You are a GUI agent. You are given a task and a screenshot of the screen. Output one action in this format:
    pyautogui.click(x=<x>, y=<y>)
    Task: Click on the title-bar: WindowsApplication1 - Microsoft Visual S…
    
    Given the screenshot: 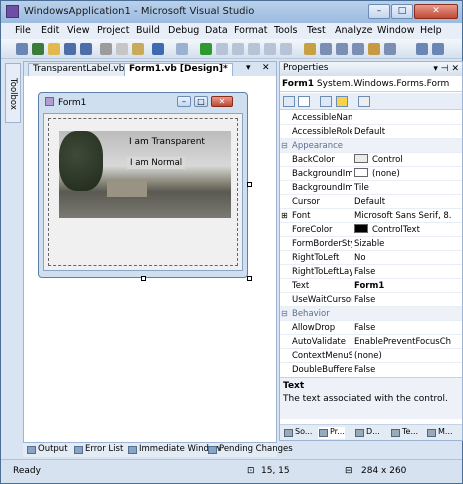 What is the action you would take?
    pyautogui.click(x=231, y=12)
    